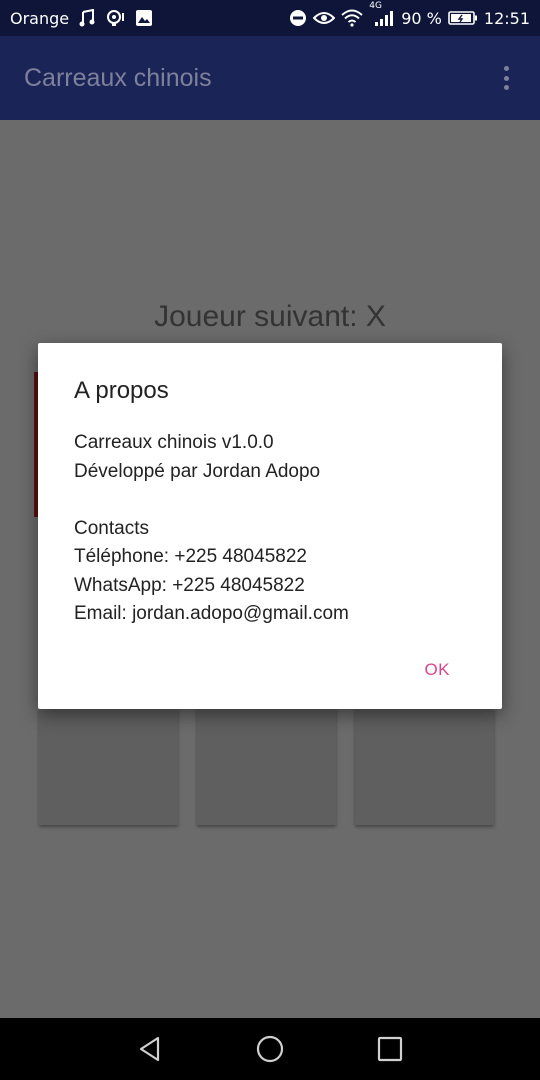  What do you see at coordinates (506, 18) in the screenshot?
I see `clock-label: 12:51` at bounding box center [506, 18].